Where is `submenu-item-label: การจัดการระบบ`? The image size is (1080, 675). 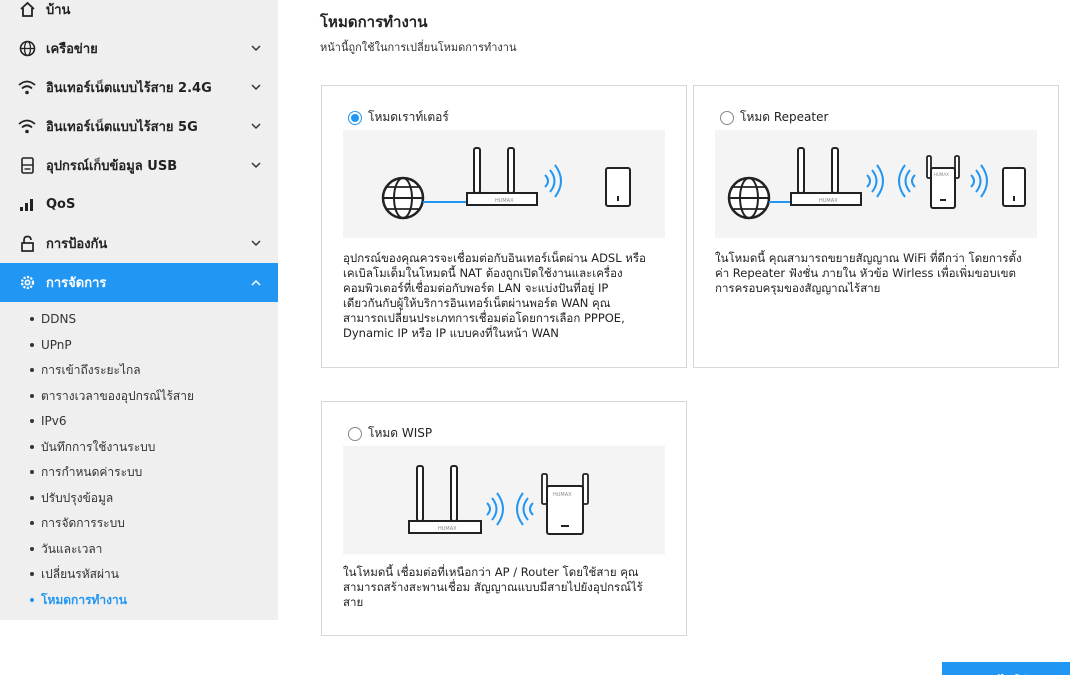 submenu-item-label: การจัดการระบบ is located at coordinates (83, 522).